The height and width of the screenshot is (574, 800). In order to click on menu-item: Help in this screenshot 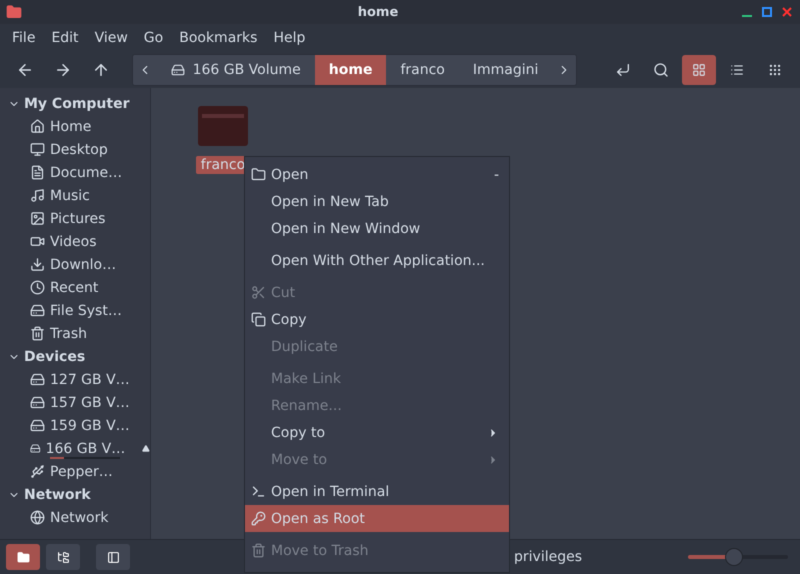, I will do `click(289, 38)`.